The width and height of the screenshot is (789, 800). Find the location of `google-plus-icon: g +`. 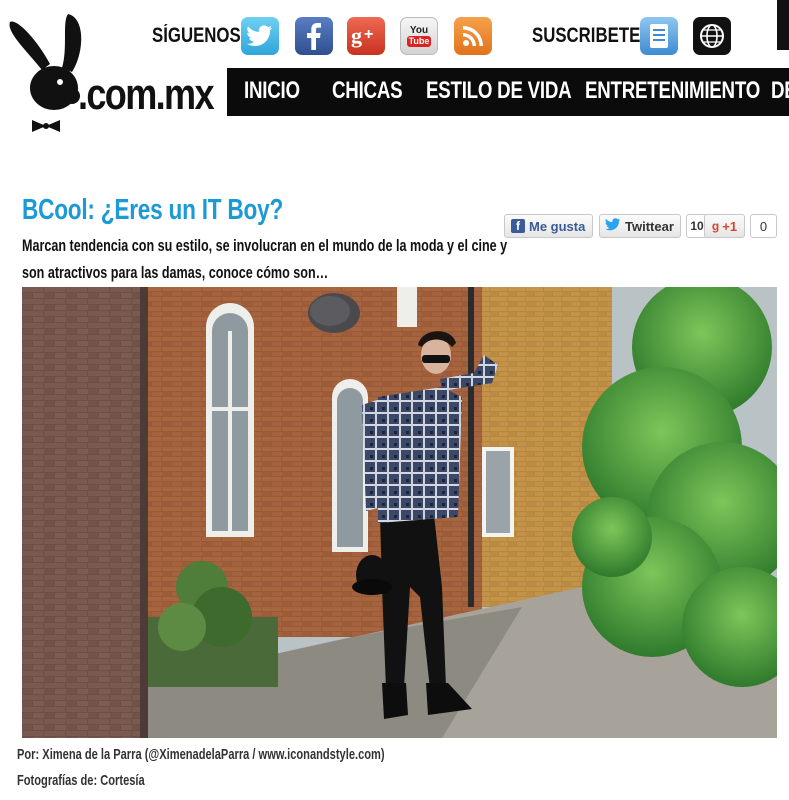

google-plus-icon: g + is located at coordinates (366, 36).